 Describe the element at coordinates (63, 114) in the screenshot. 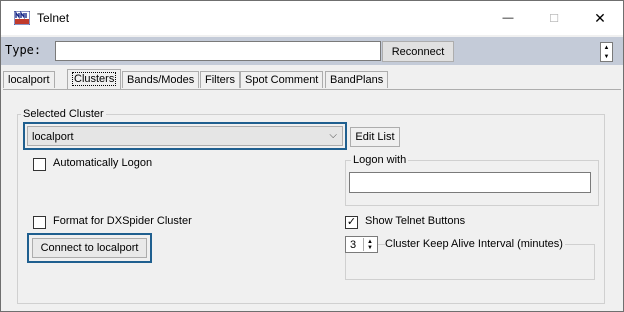

I see `selected-cluster-legend: Selected Cluster` at that location.